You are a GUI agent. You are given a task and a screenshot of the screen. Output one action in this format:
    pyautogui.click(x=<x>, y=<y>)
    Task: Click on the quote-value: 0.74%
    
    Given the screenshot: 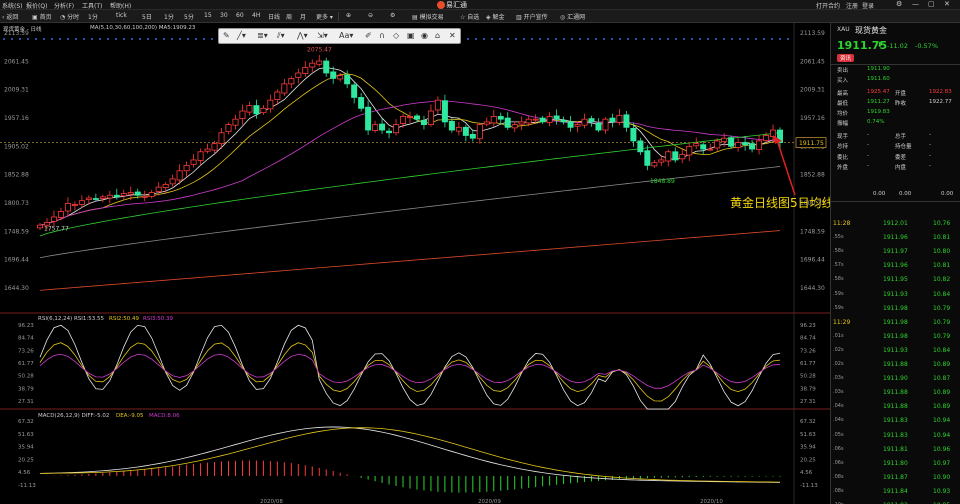 What is the action you would take?
    pyautogui.click(x=876, y=122)
    